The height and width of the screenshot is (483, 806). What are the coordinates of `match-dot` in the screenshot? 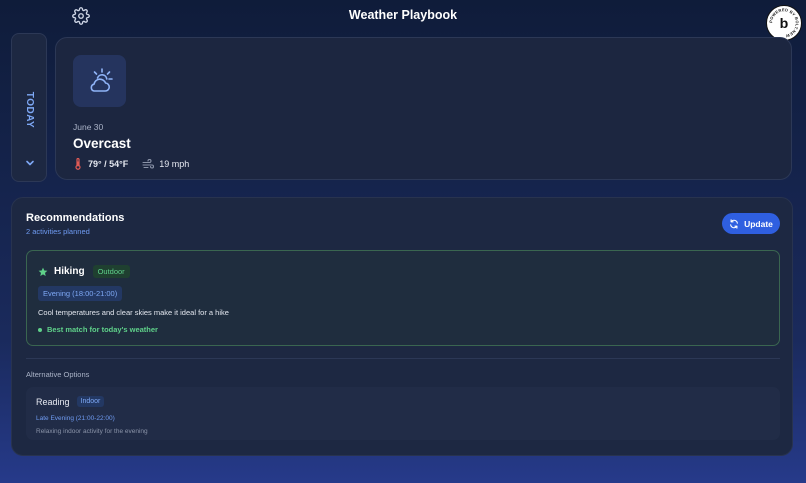 It's located at (40, 329).